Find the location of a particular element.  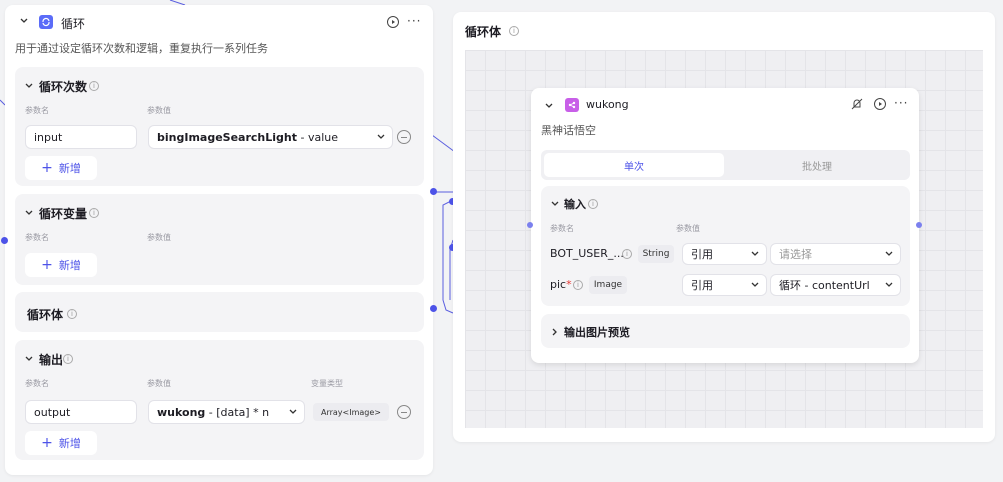

param-name-input: input is located at coordinates (81, 137).